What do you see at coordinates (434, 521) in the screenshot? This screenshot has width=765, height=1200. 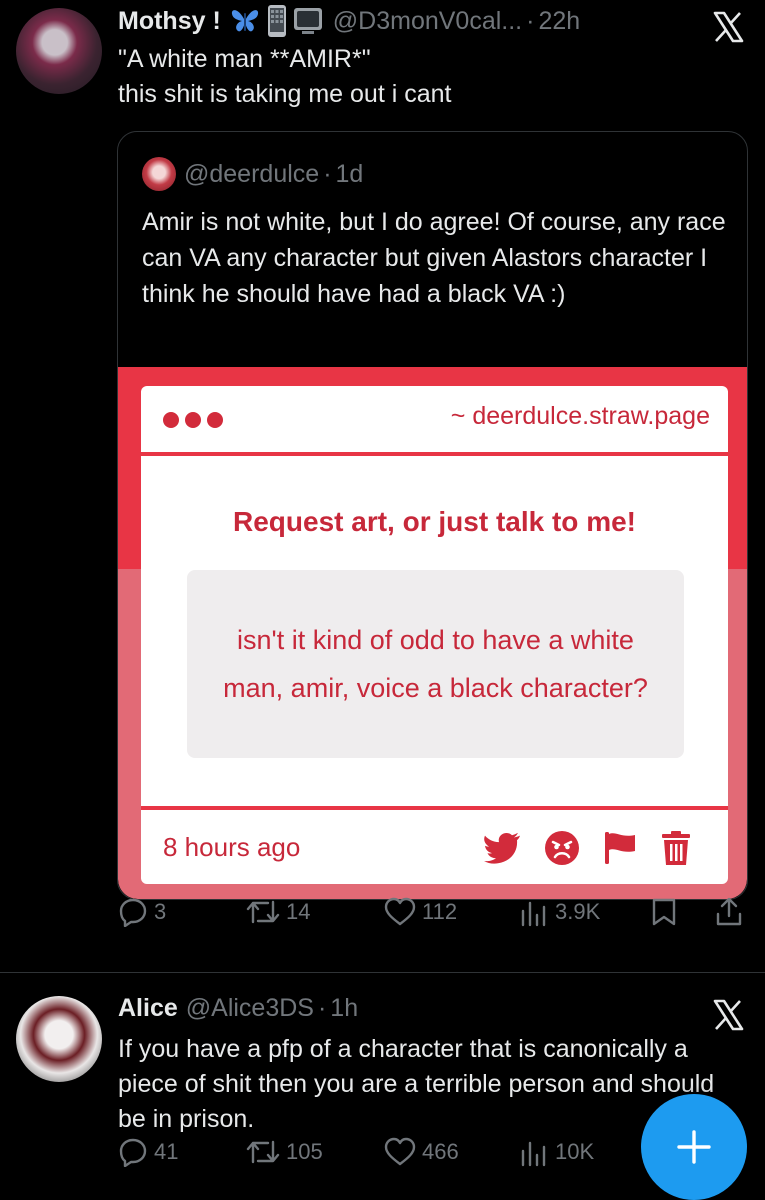 I see `card-title: Request art, or just talk to me!` at bounding box center [434, 521].